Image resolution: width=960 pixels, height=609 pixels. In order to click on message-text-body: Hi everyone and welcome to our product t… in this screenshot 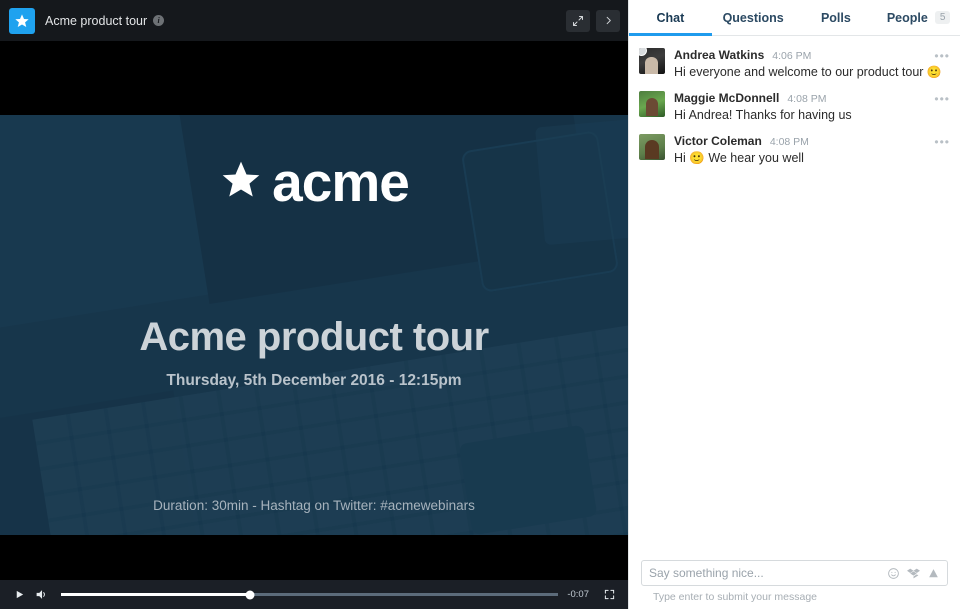, I will do `click(800, 72)`.